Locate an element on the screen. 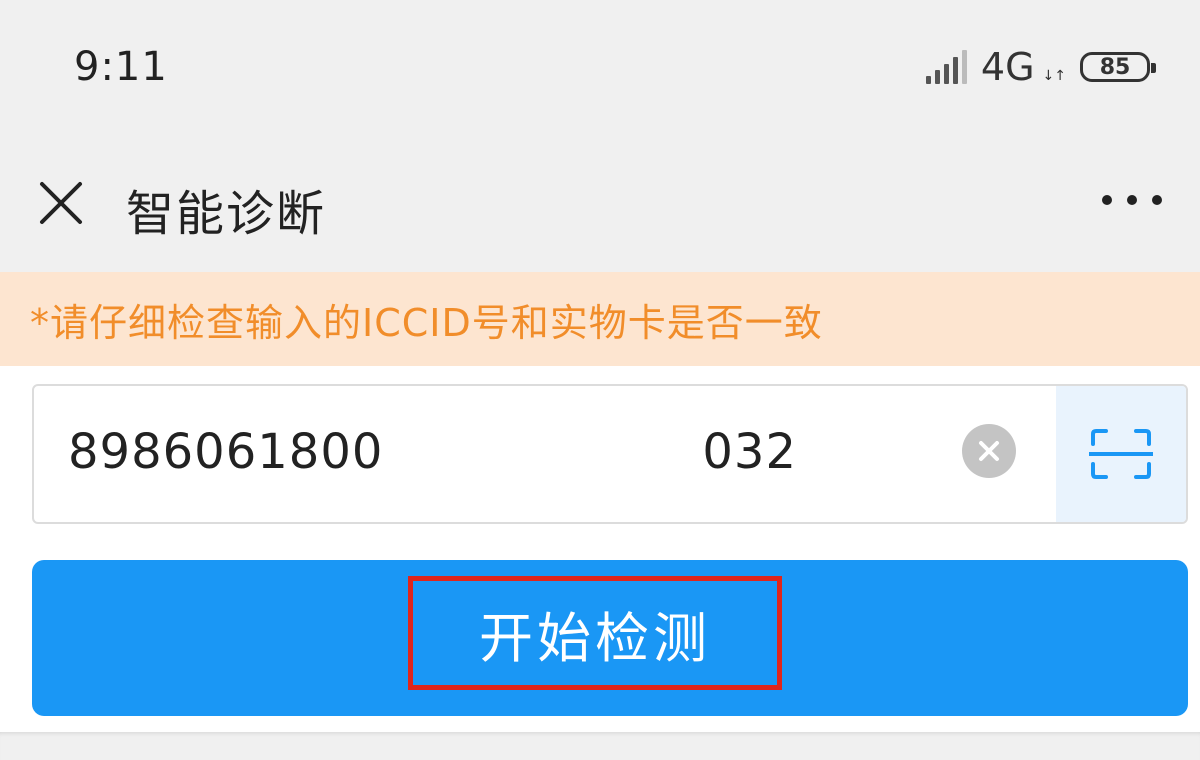 This screenshot has width=1200, height=760. start-detection-label: 开始检测 is located at coordinates (595, 638).